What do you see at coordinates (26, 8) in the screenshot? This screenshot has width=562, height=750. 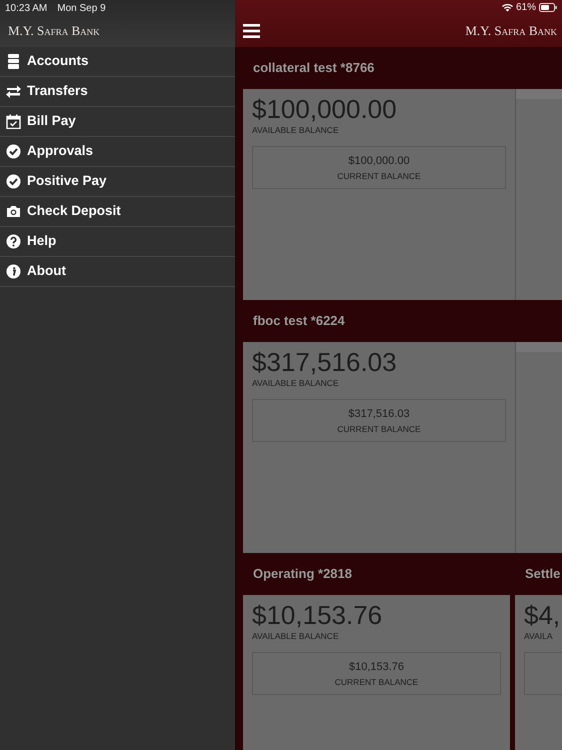 I see `status-time: 10:23 AM` at bounding box center [26, 8].